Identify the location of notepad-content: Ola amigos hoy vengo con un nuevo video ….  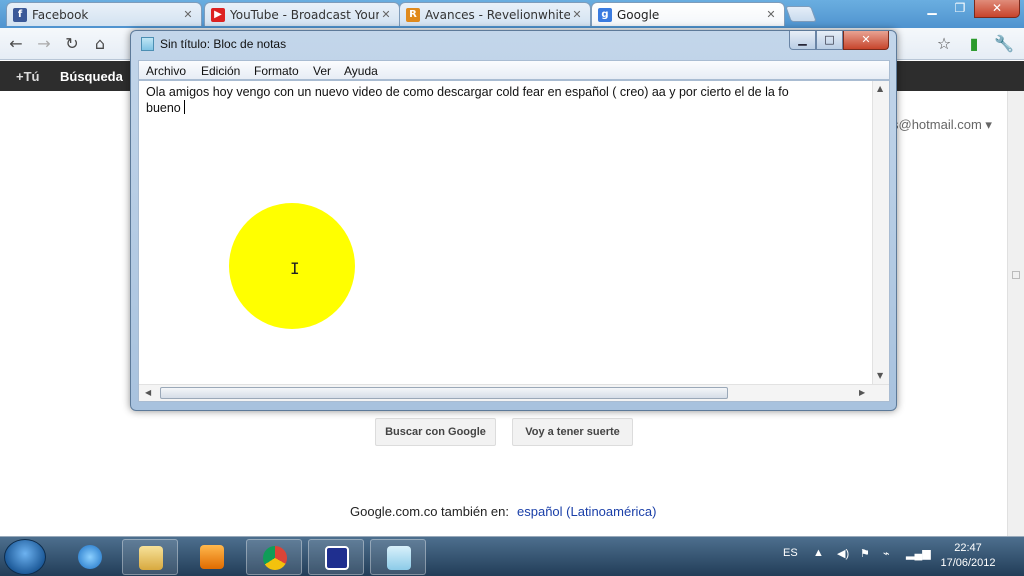
(509, 100).